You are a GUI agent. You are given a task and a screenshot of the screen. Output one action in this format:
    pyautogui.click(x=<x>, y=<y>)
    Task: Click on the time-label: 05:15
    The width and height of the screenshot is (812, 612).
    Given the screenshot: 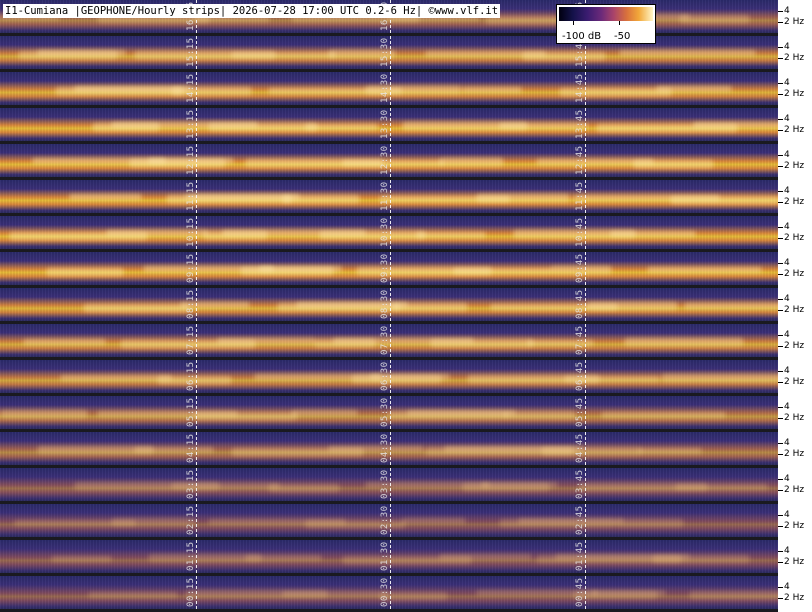 What is the action you would take?
    pyautogui.click(x=191, y=412)
    